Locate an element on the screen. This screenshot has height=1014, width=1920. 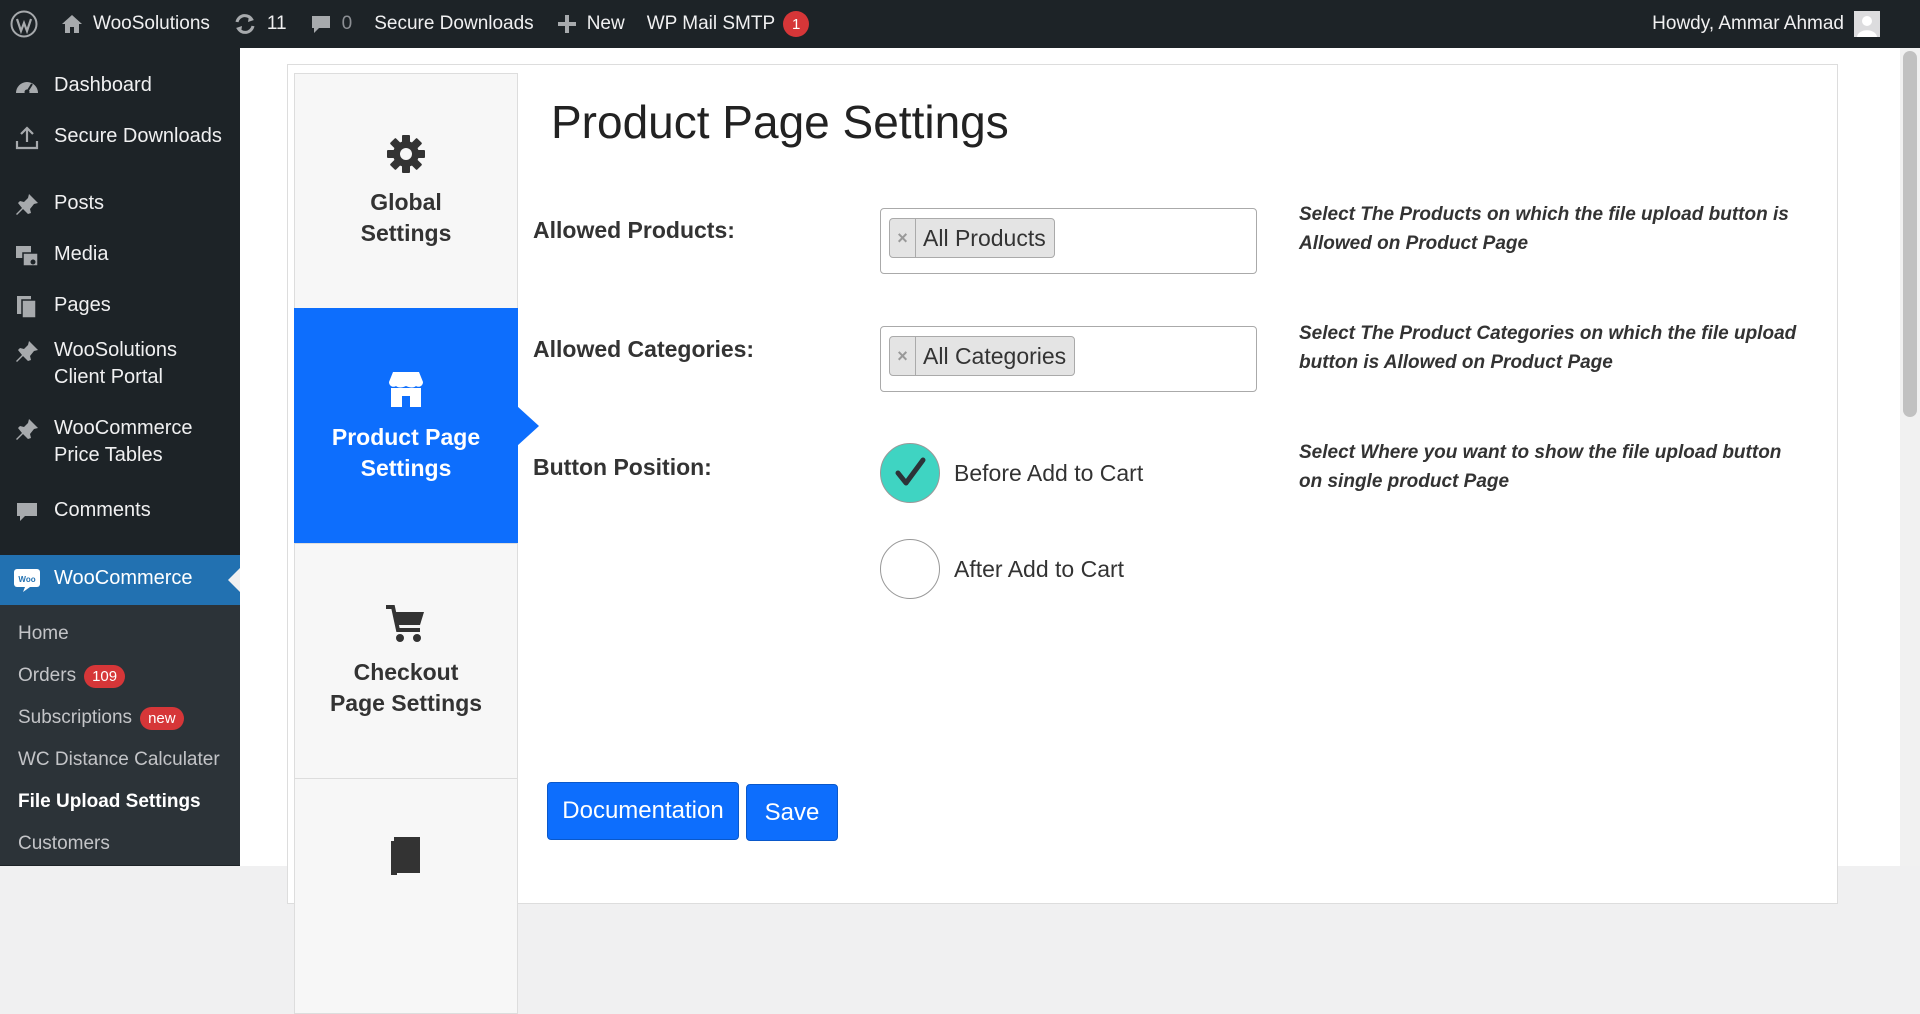
cart-icon is located at coordinates (406, 624).